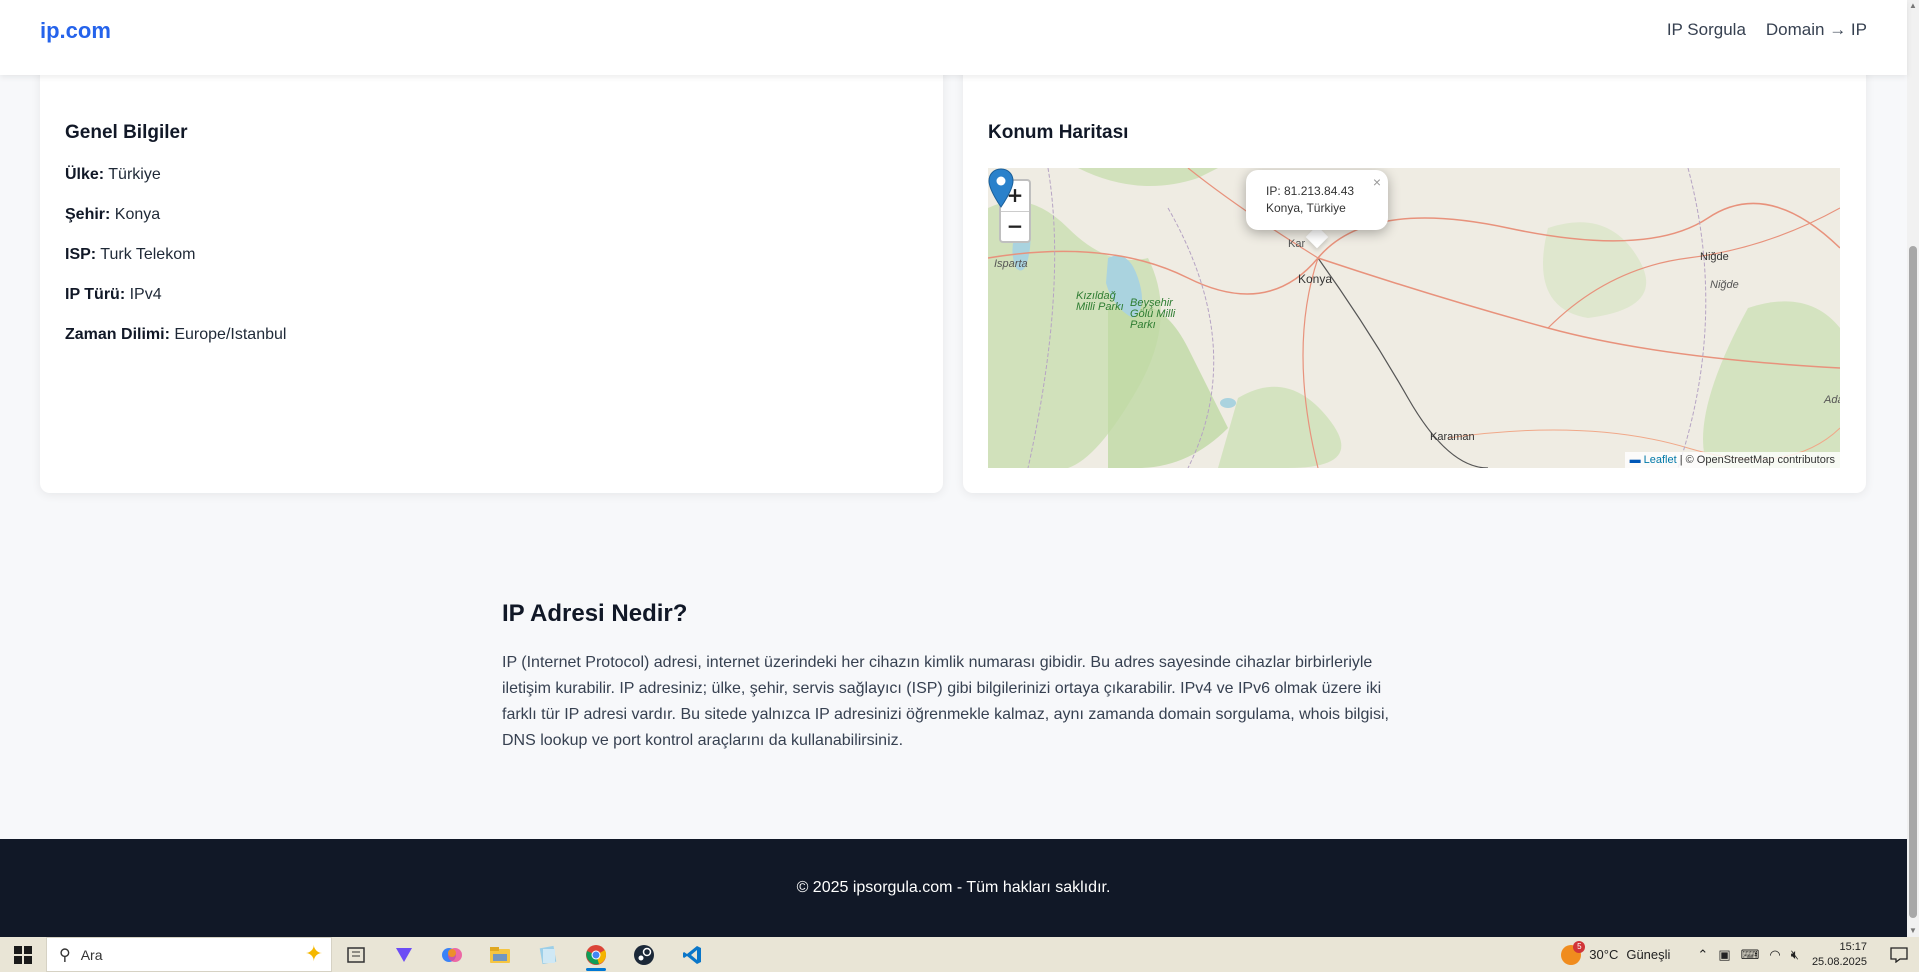  What do you see at coordinates (1913, 6) in the screenshot?
I see `scroll-up-icon: ▲` at bounding box center [1913, 6].